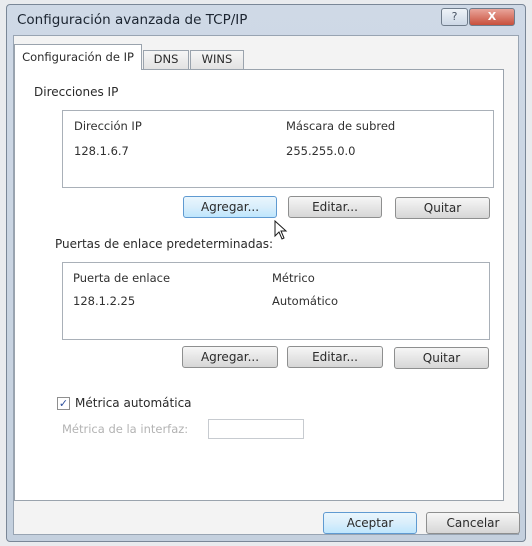 The height and width of the screenshot is (546, 532). What do you see at coordinates (266, 20) in the screenshot?
I see `title-bar: Configuración avanzada de TCP/IP ? X` at bounding box center [266, 20].